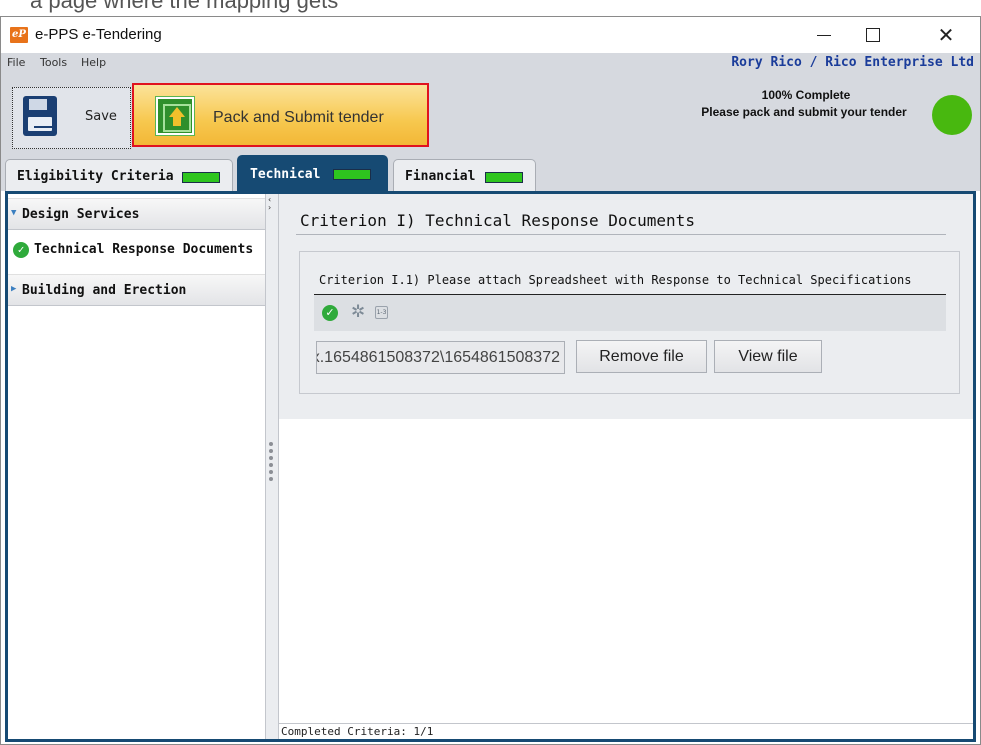  Describe the element at coordinates (641, 356) in the screenshot. I see `remove-file-button: Remove file` at that location.